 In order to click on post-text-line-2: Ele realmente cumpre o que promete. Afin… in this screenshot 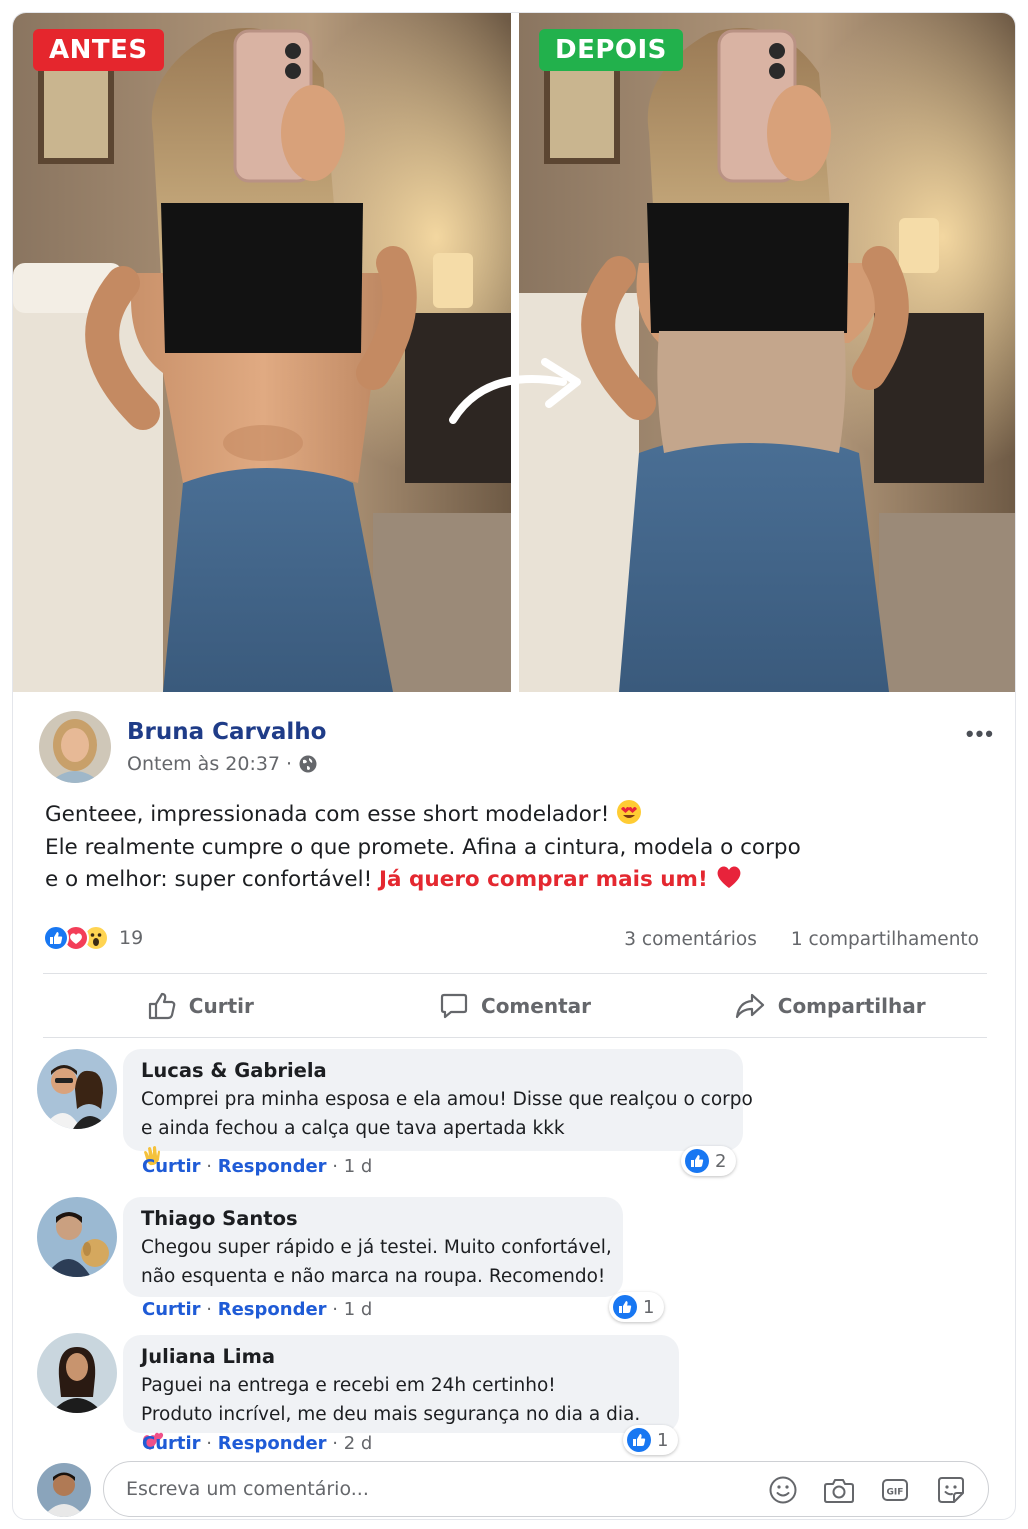, I will do `click(423, 847)`.